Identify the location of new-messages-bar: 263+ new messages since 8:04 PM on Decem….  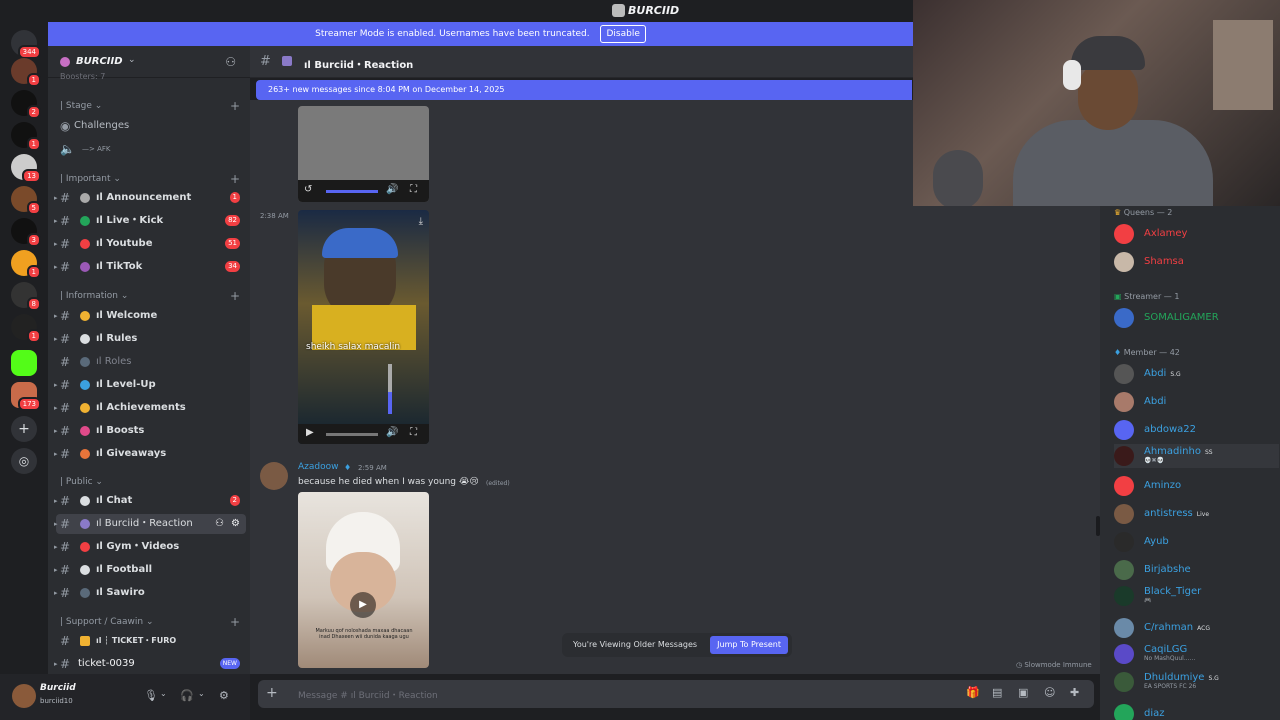
(584, 90).